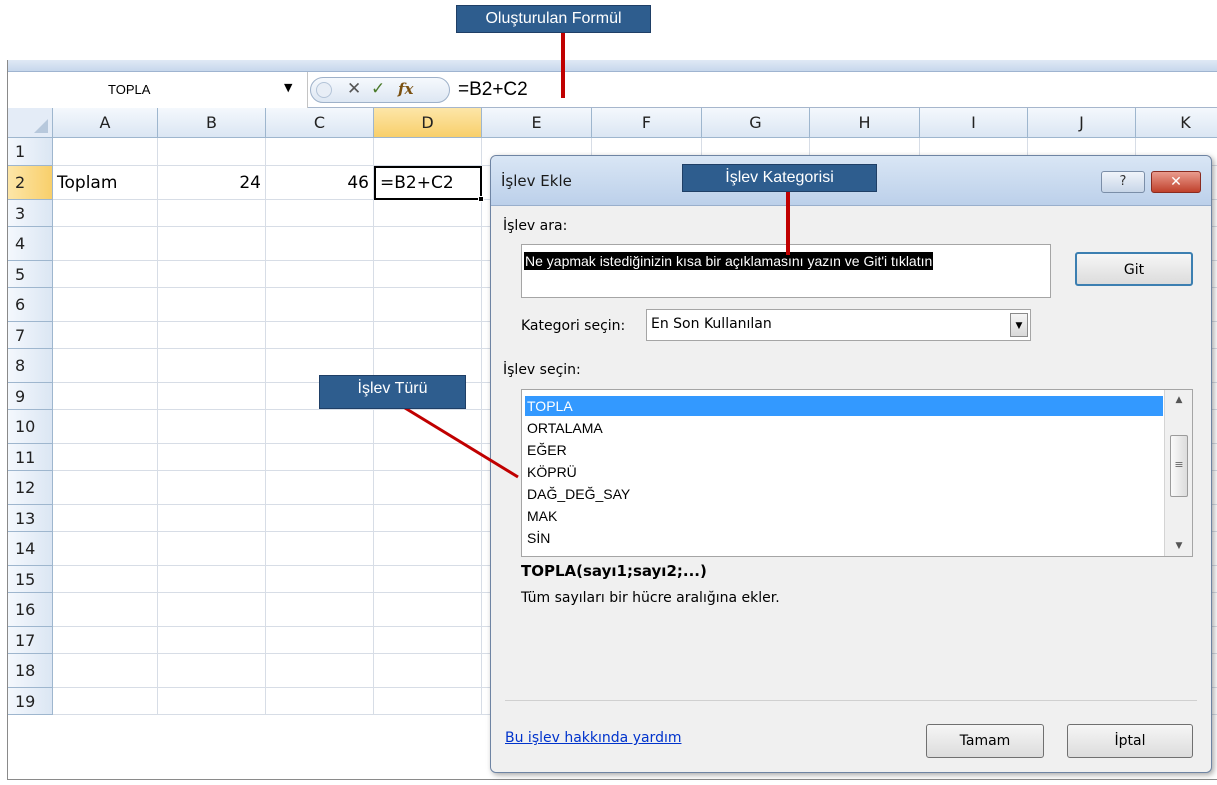 This screenshot has width=1217, height=785. I want to click on function-list-scrollbar: ▲ ≡ ▼, so click(1178, 473).